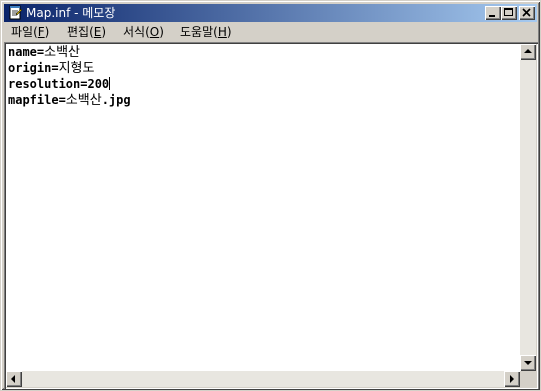  Describe the element at coordinates (528, 379) in the screenshot. I see `scrollbar-corner` at that location.